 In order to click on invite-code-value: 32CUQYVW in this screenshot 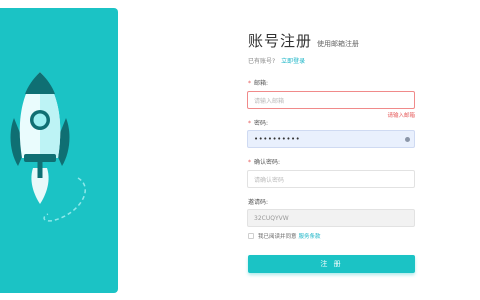, I will do `click(271, 218)`.